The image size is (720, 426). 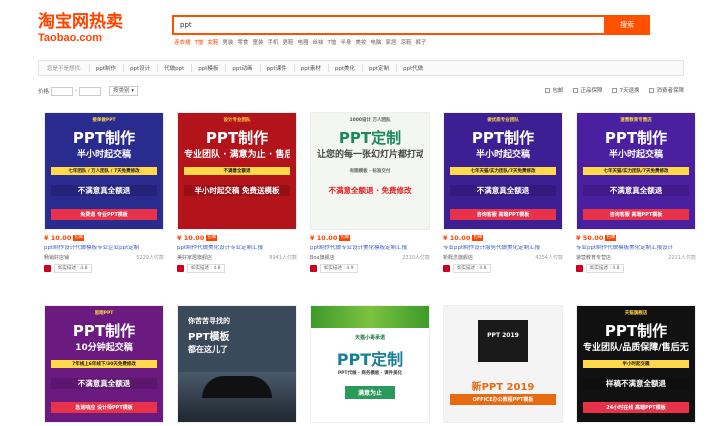 I want to click on related-search-link: ppt素材, so click(x=307, y=68).